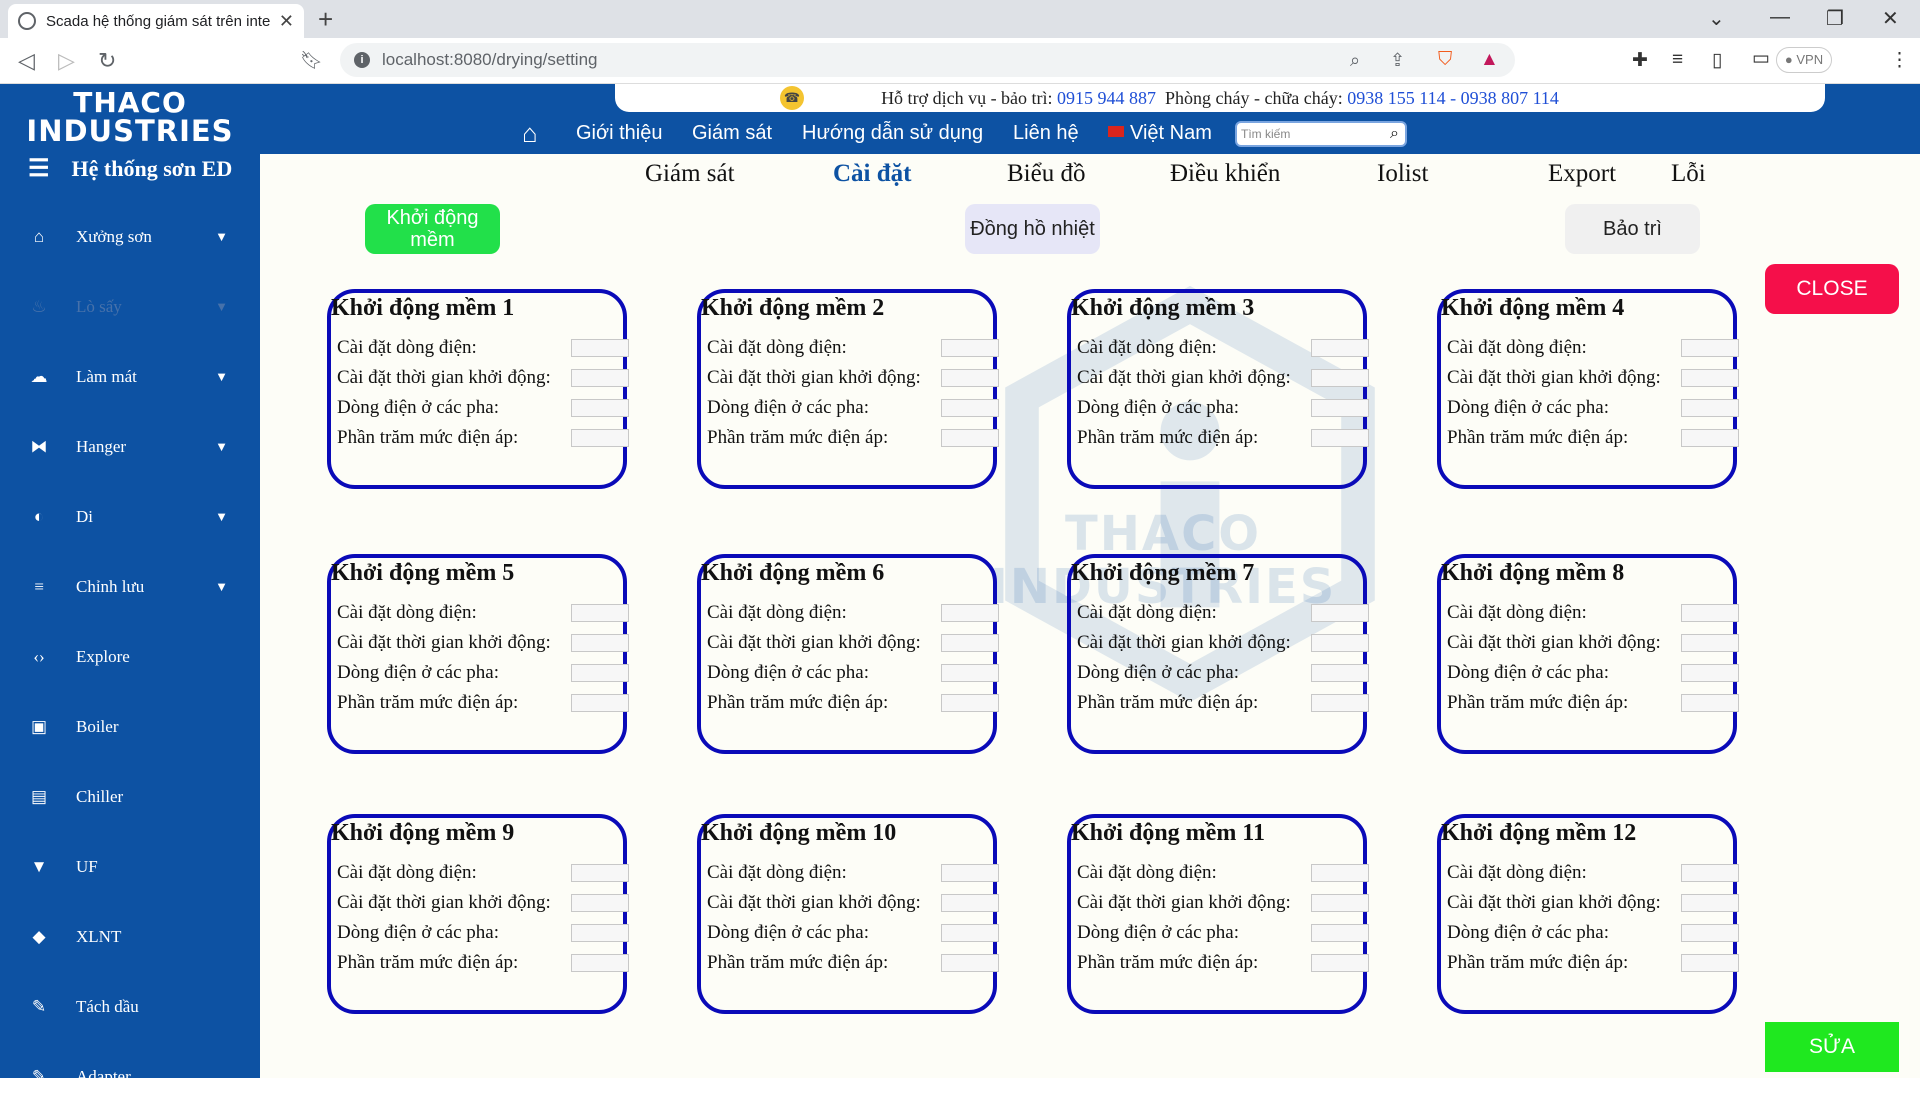 The image size is (1920, 1102). Describe the element at coordinates (927, 60) in the screenshot. I see `address-bar: i localhost:8080/drying/setting` at that location.